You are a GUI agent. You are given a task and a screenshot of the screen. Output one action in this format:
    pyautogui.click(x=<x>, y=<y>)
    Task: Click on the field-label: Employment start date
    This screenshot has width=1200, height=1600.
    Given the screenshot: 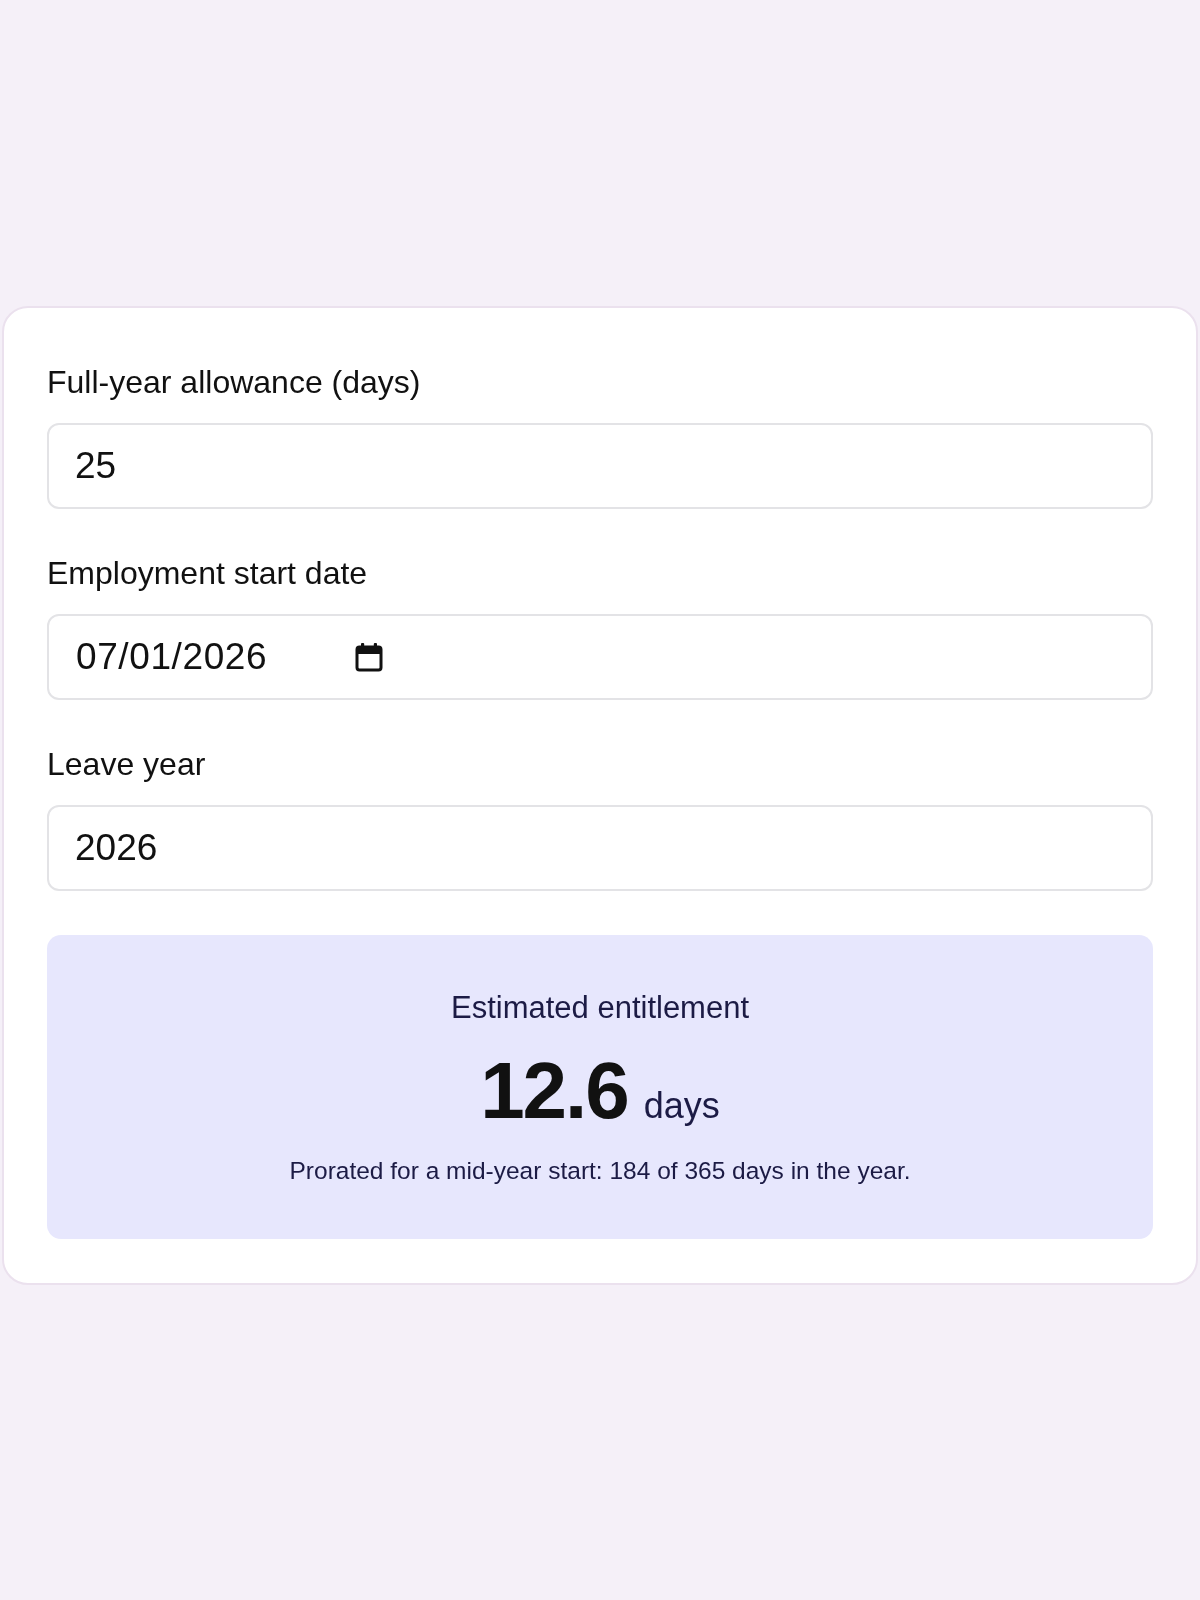 What is the action you would take?
    pyautogui.click(x=207, y=573)
    